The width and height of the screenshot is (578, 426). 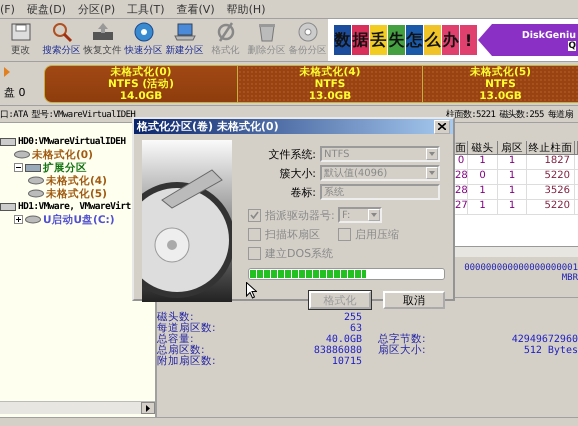 I want to click on column-header: 终止柱面, so click(x=551, y=148).